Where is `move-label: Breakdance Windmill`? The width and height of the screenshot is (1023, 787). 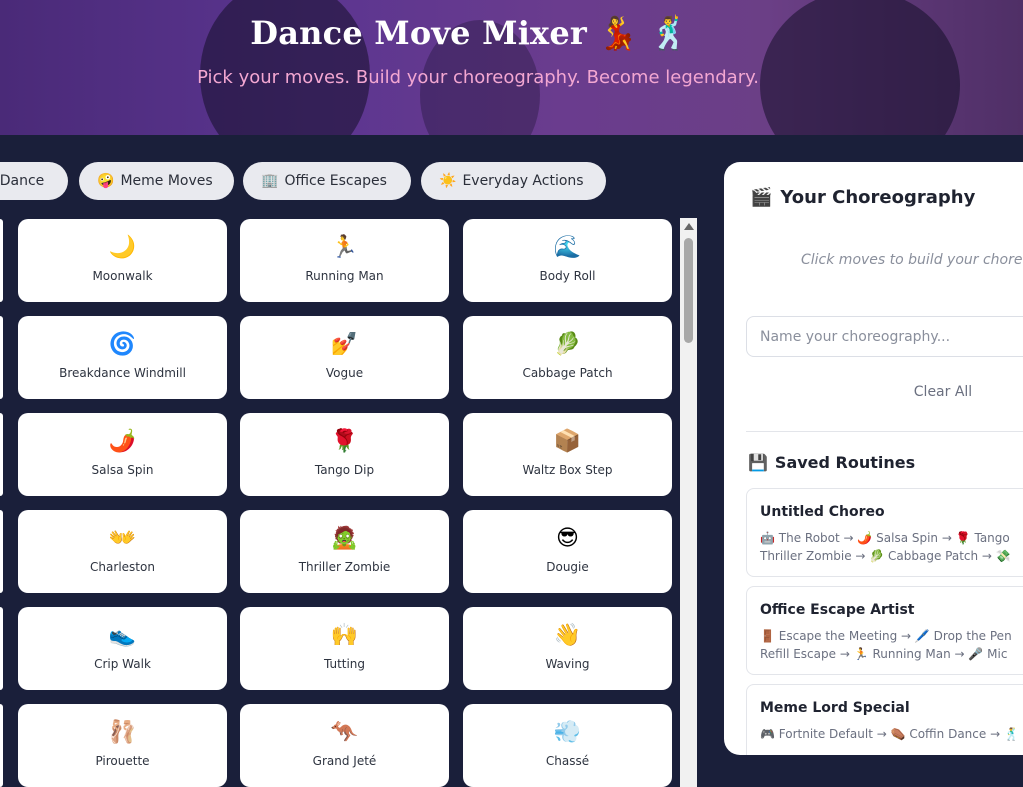 move-label: Breakdance Windmill is located at coordinates (122, 373).